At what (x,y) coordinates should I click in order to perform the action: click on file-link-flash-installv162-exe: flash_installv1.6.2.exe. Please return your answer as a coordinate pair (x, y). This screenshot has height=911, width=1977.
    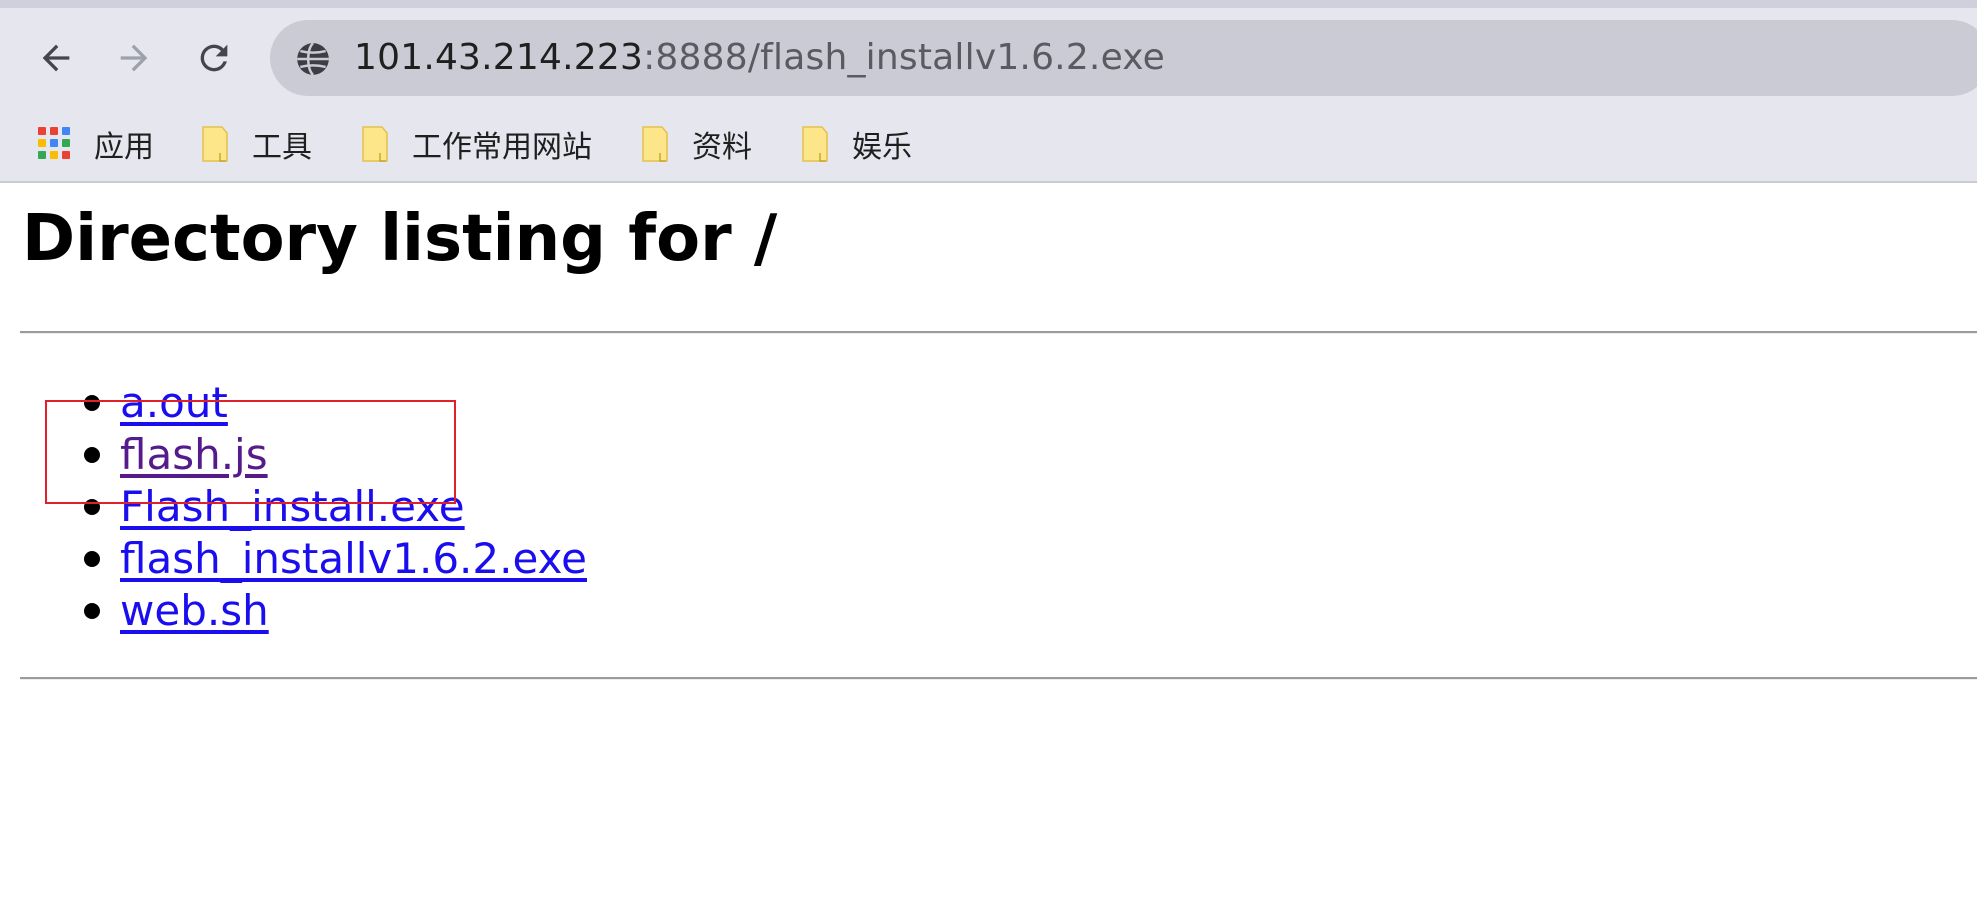
    Looking at the image, I should click on (353, 559).